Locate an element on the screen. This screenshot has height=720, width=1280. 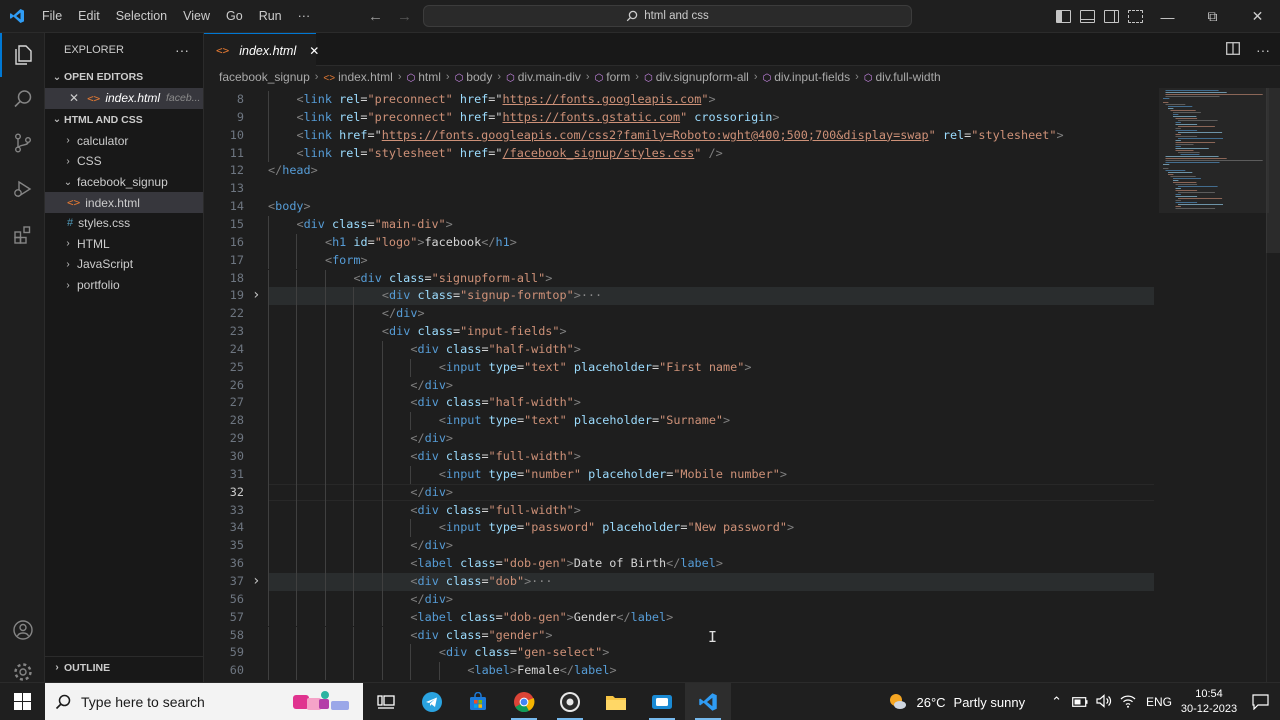
code-line: 14 <body> is located at coordinates (679, 207).